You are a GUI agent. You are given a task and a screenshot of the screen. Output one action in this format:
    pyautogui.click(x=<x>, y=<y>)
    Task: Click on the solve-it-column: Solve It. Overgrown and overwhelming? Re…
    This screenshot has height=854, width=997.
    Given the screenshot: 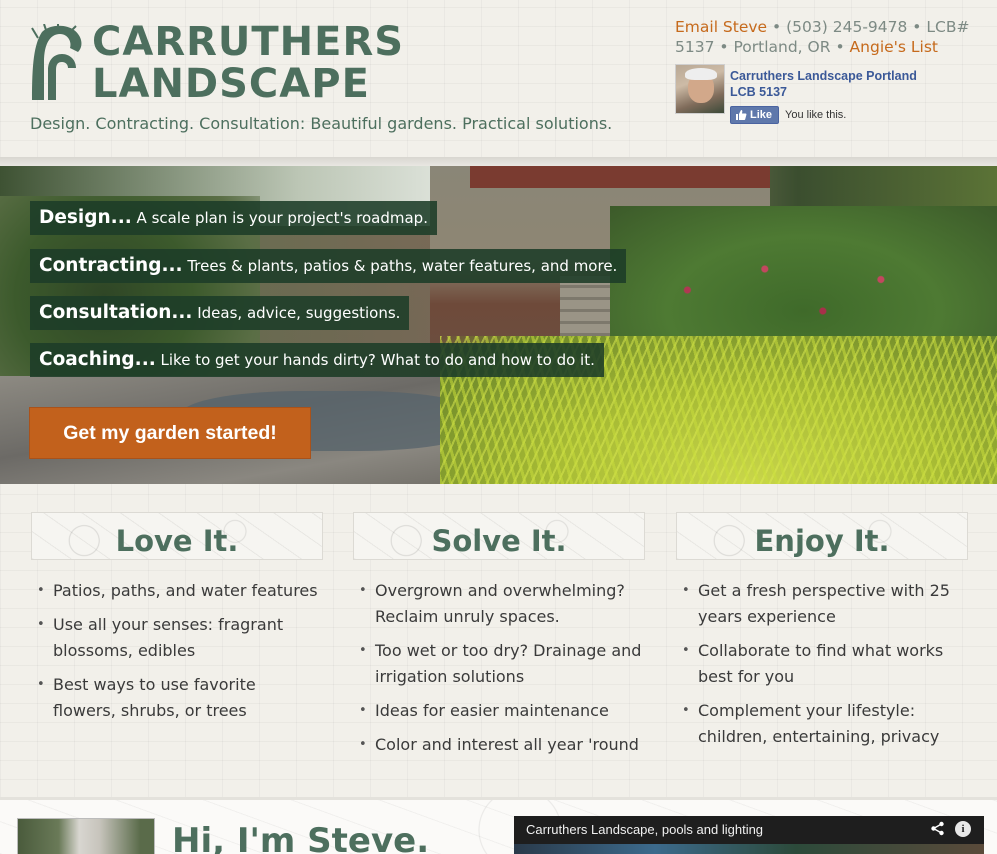 What is the action you would take?
    pyautogui.click(x=499, y=639)
    